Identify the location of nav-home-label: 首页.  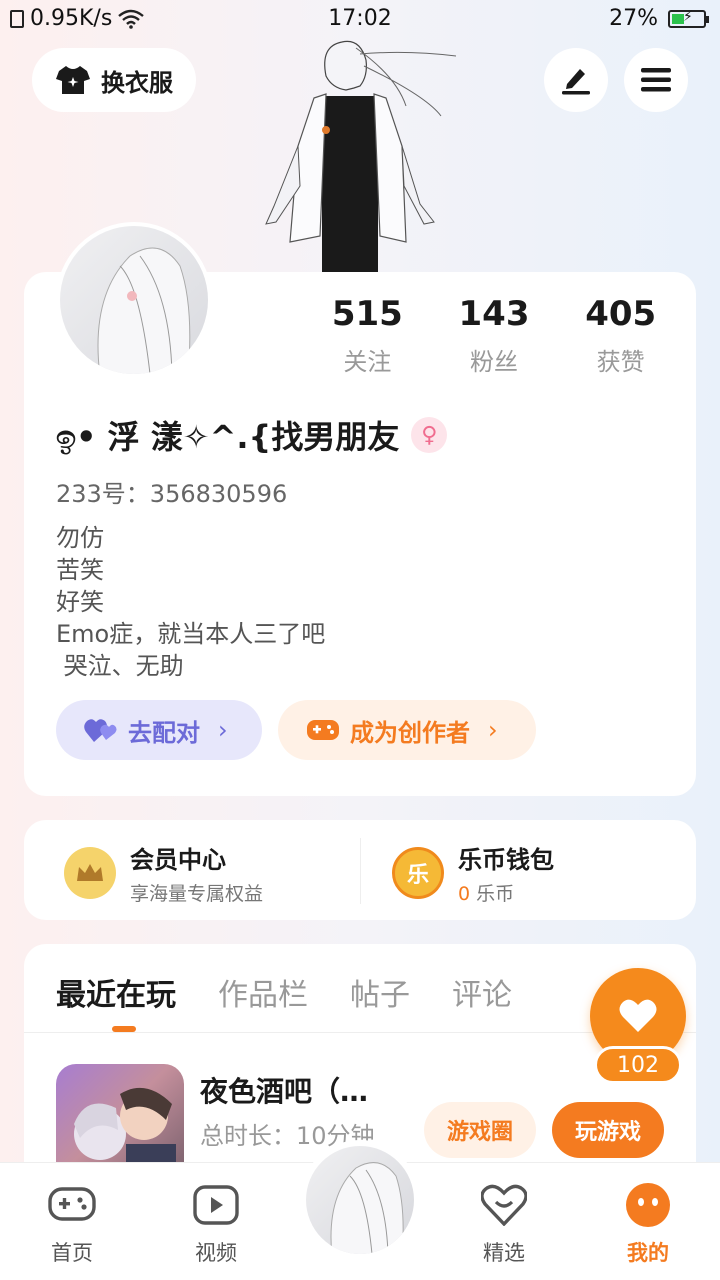
(72, 1253).